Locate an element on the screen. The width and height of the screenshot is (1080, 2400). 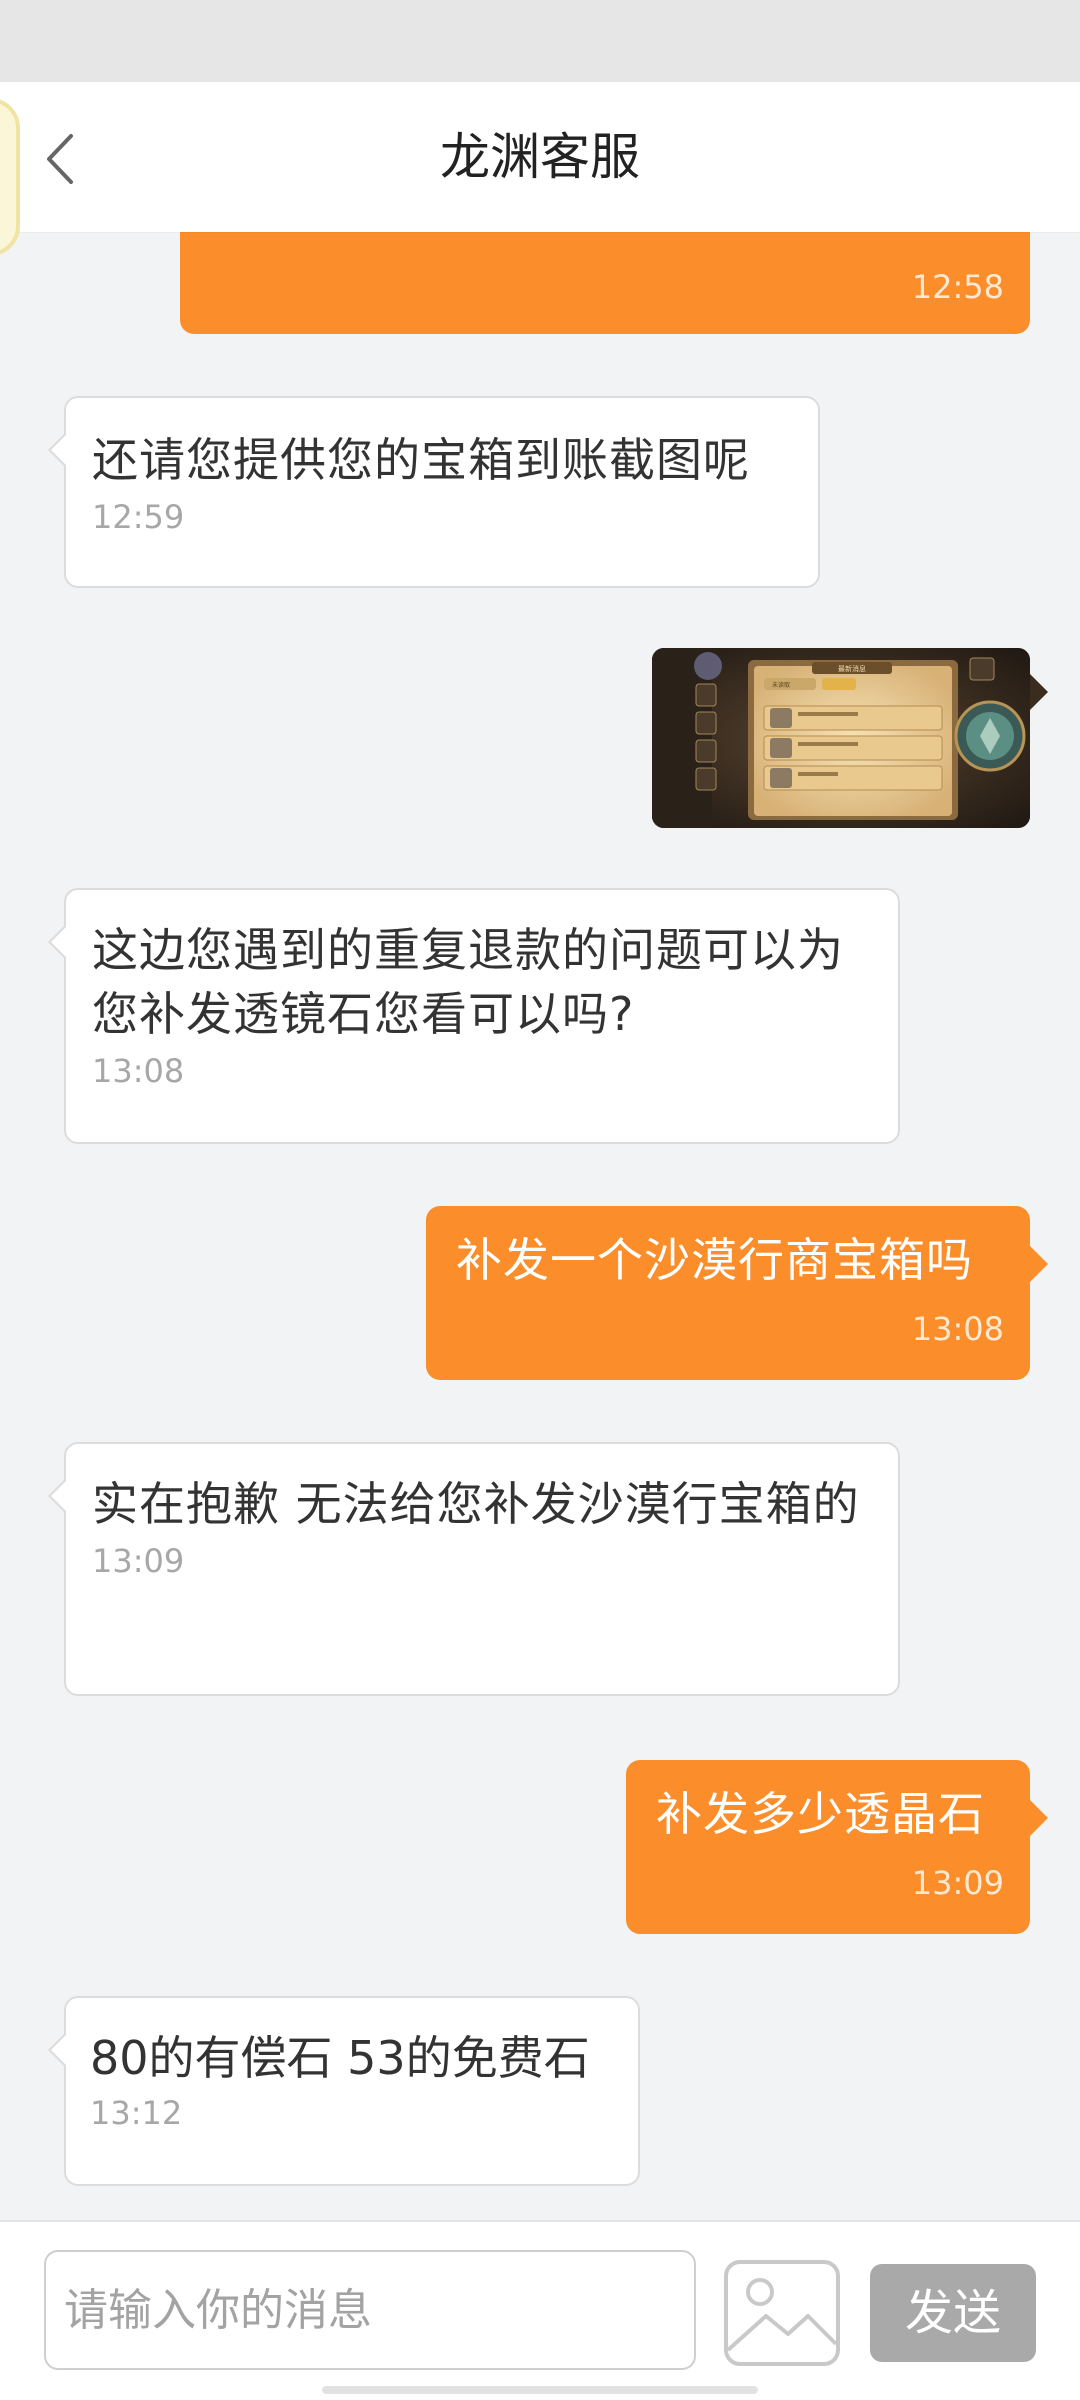
message-text: 补发一个沙漠行商宝箱吗 is located at coordinates (714, 1260).